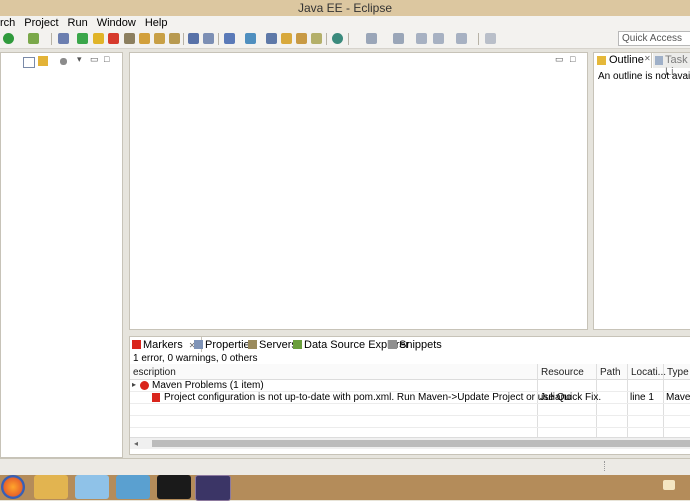 Image resolution: width=690 pixels, height=501 pixels. I want to click on servers-icon, so click(252, 344).